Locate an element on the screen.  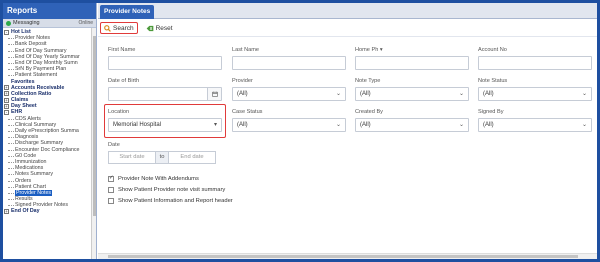
tree-item-label: Encounter Doc Compliance is located at coordinates (47, 149).